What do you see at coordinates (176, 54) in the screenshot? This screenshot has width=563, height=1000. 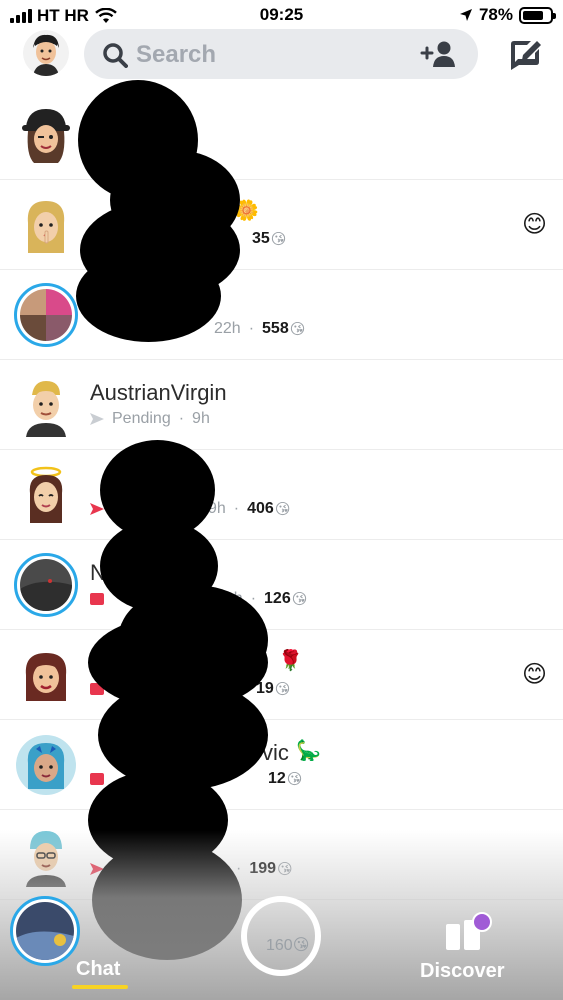 I see `search-placeholder: Search` at bounding box center [176, 54].